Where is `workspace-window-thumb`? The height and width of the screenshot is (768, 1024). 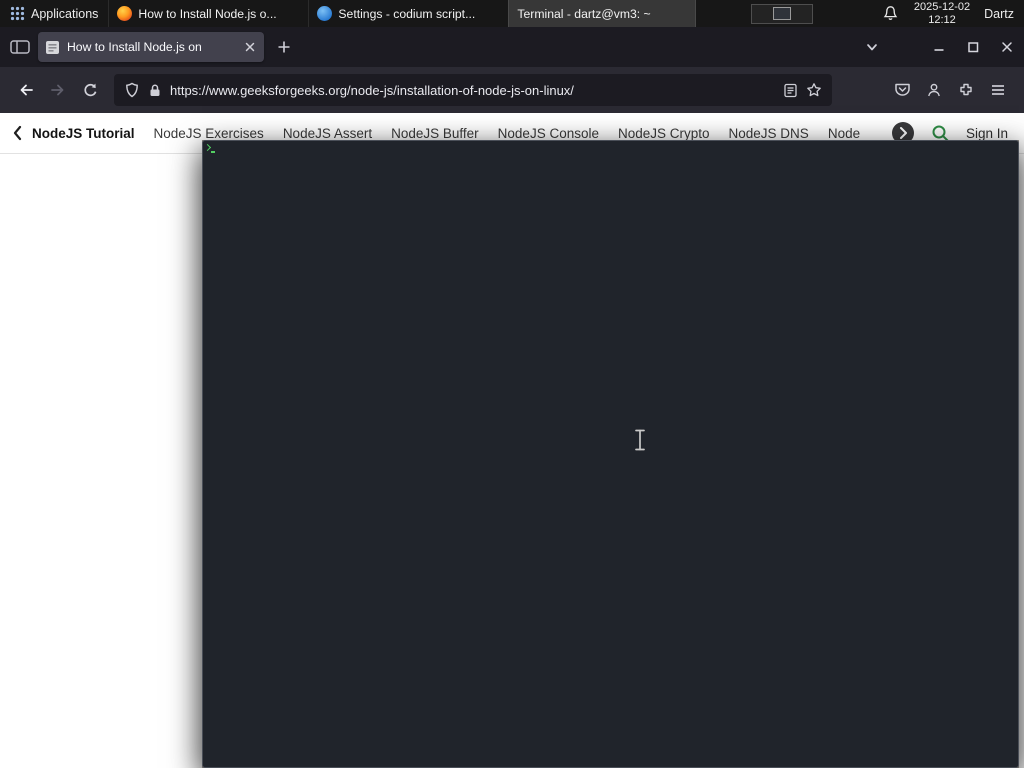 workspace-window-thumb is located at coordinates (781, 13).